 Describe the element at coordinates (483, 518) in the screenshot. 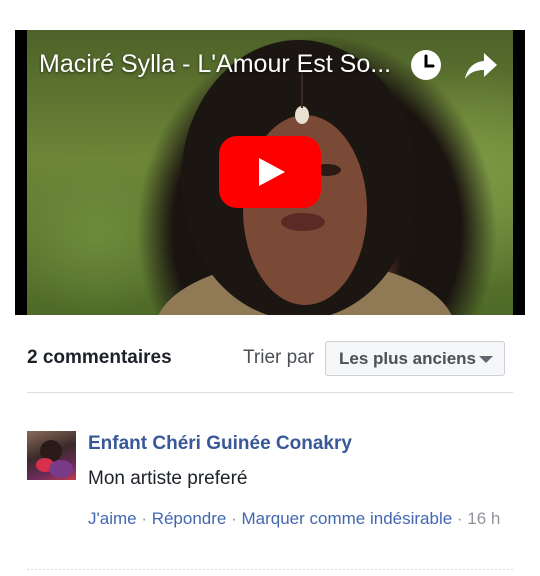

I see `comment-timestamp: 16 h` at that location.